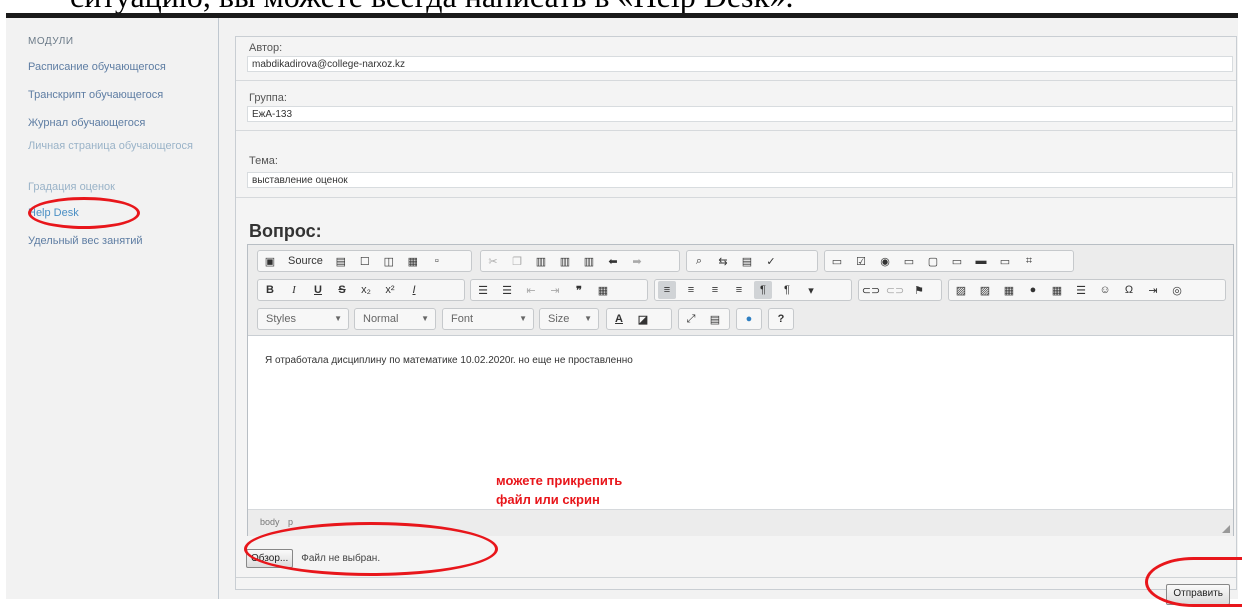  What do you see at coordinates (579, 290) in the screenshot?
I see `blockquote-icon: ❞` at bounding box center [579, 290].